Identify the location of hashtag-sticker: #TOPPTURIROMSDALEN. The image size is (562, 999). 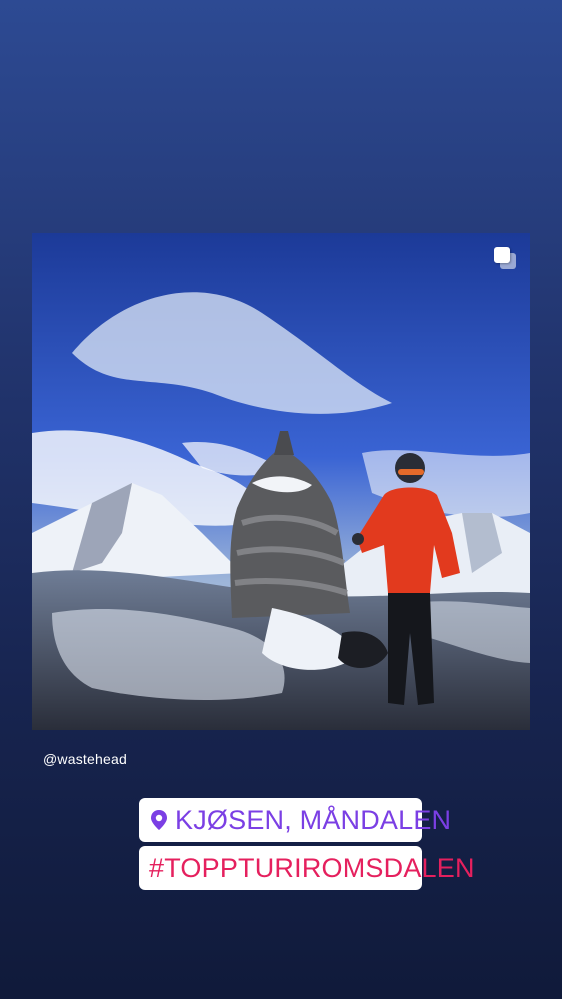
(306, 868).